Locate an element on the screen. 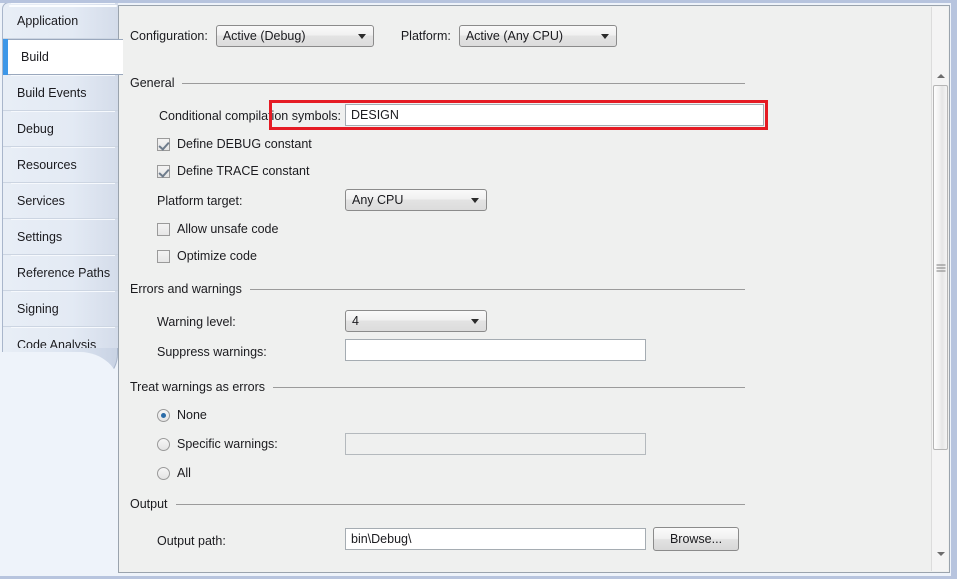  define-debug-label: Define DEBUG constant is located at coordinates (244, 144).